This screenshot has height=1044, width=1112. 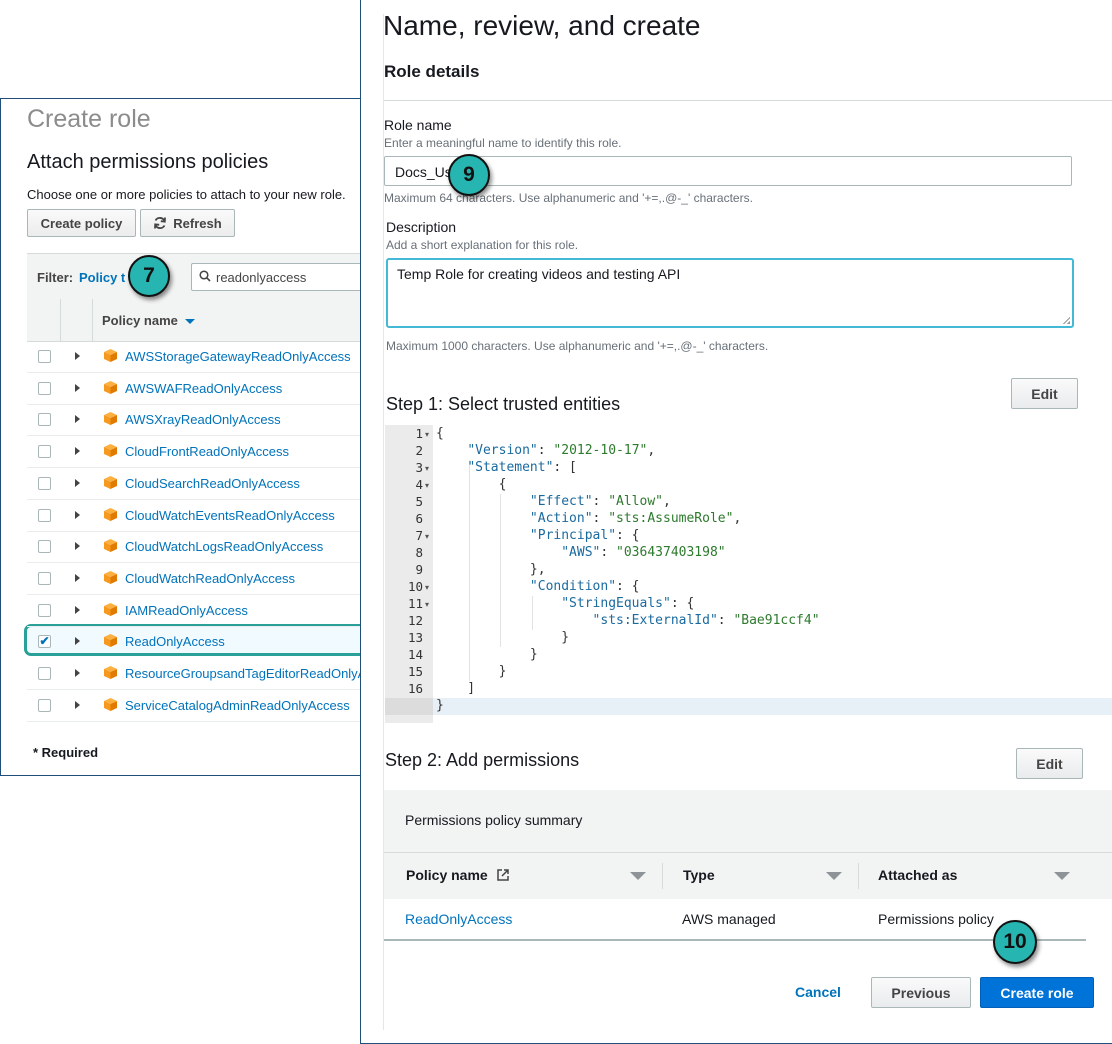 What do you see at coordinates (1037, 992) in the screenshot?
I see `create-role-button: Create role` at bounding box center [1037, 992].